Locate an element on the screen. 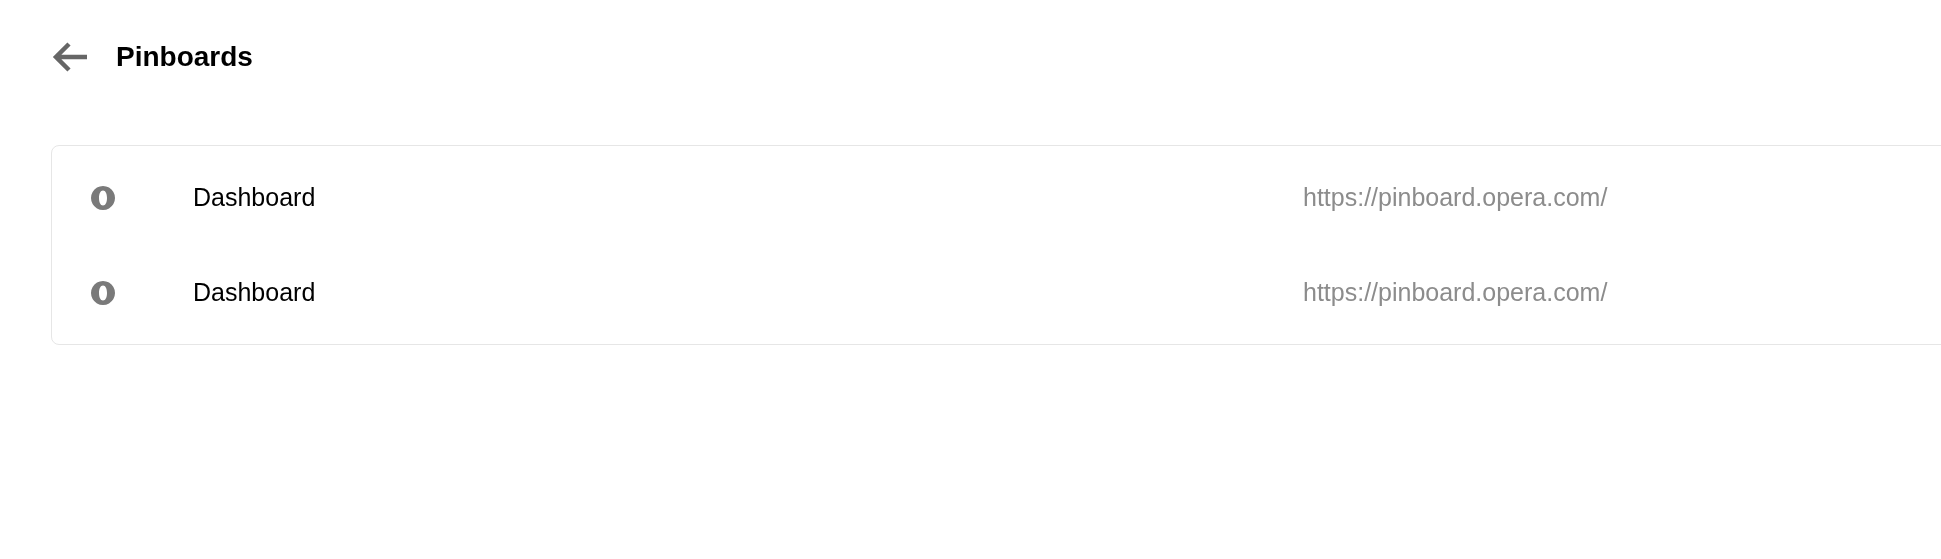  back-button is located at coordinates (70, 57).